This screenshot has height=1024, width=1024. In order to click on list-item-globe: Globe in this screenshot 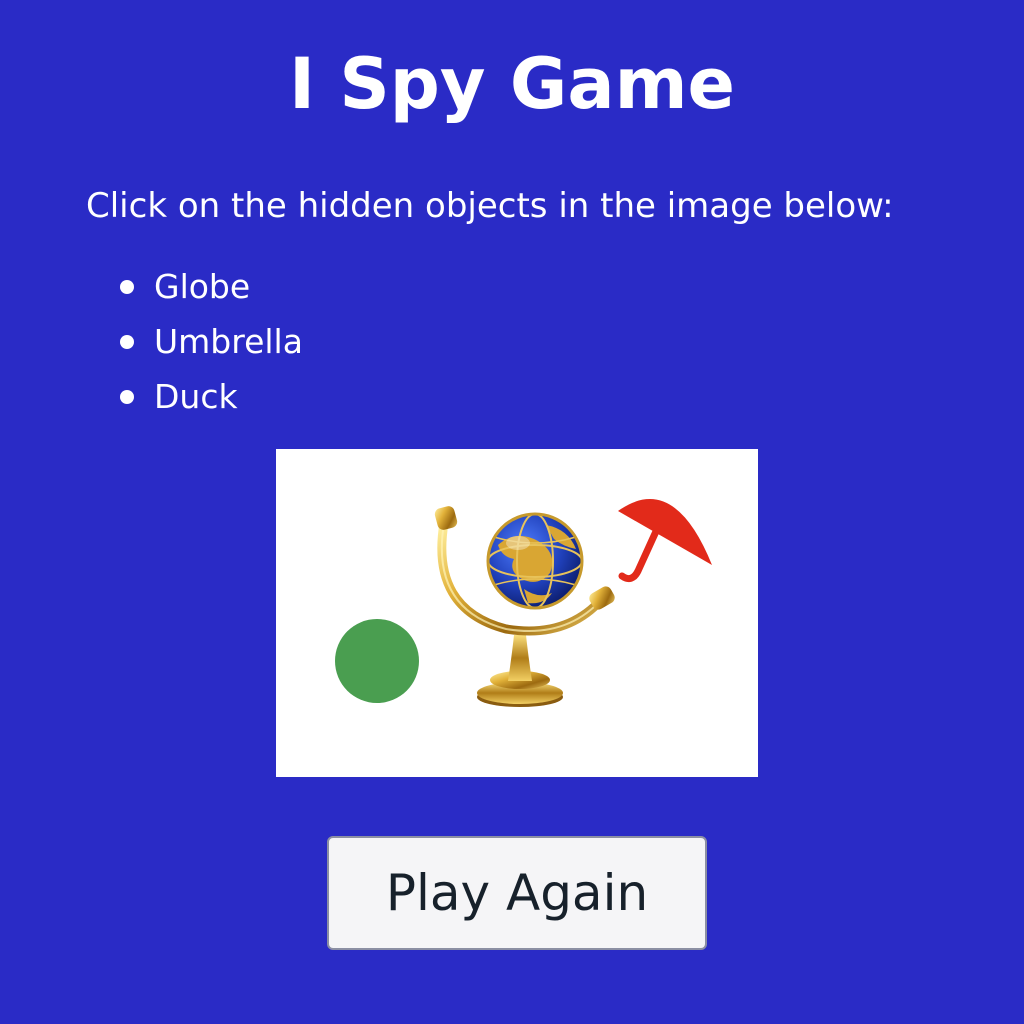, I will do `click(211, 289)`.